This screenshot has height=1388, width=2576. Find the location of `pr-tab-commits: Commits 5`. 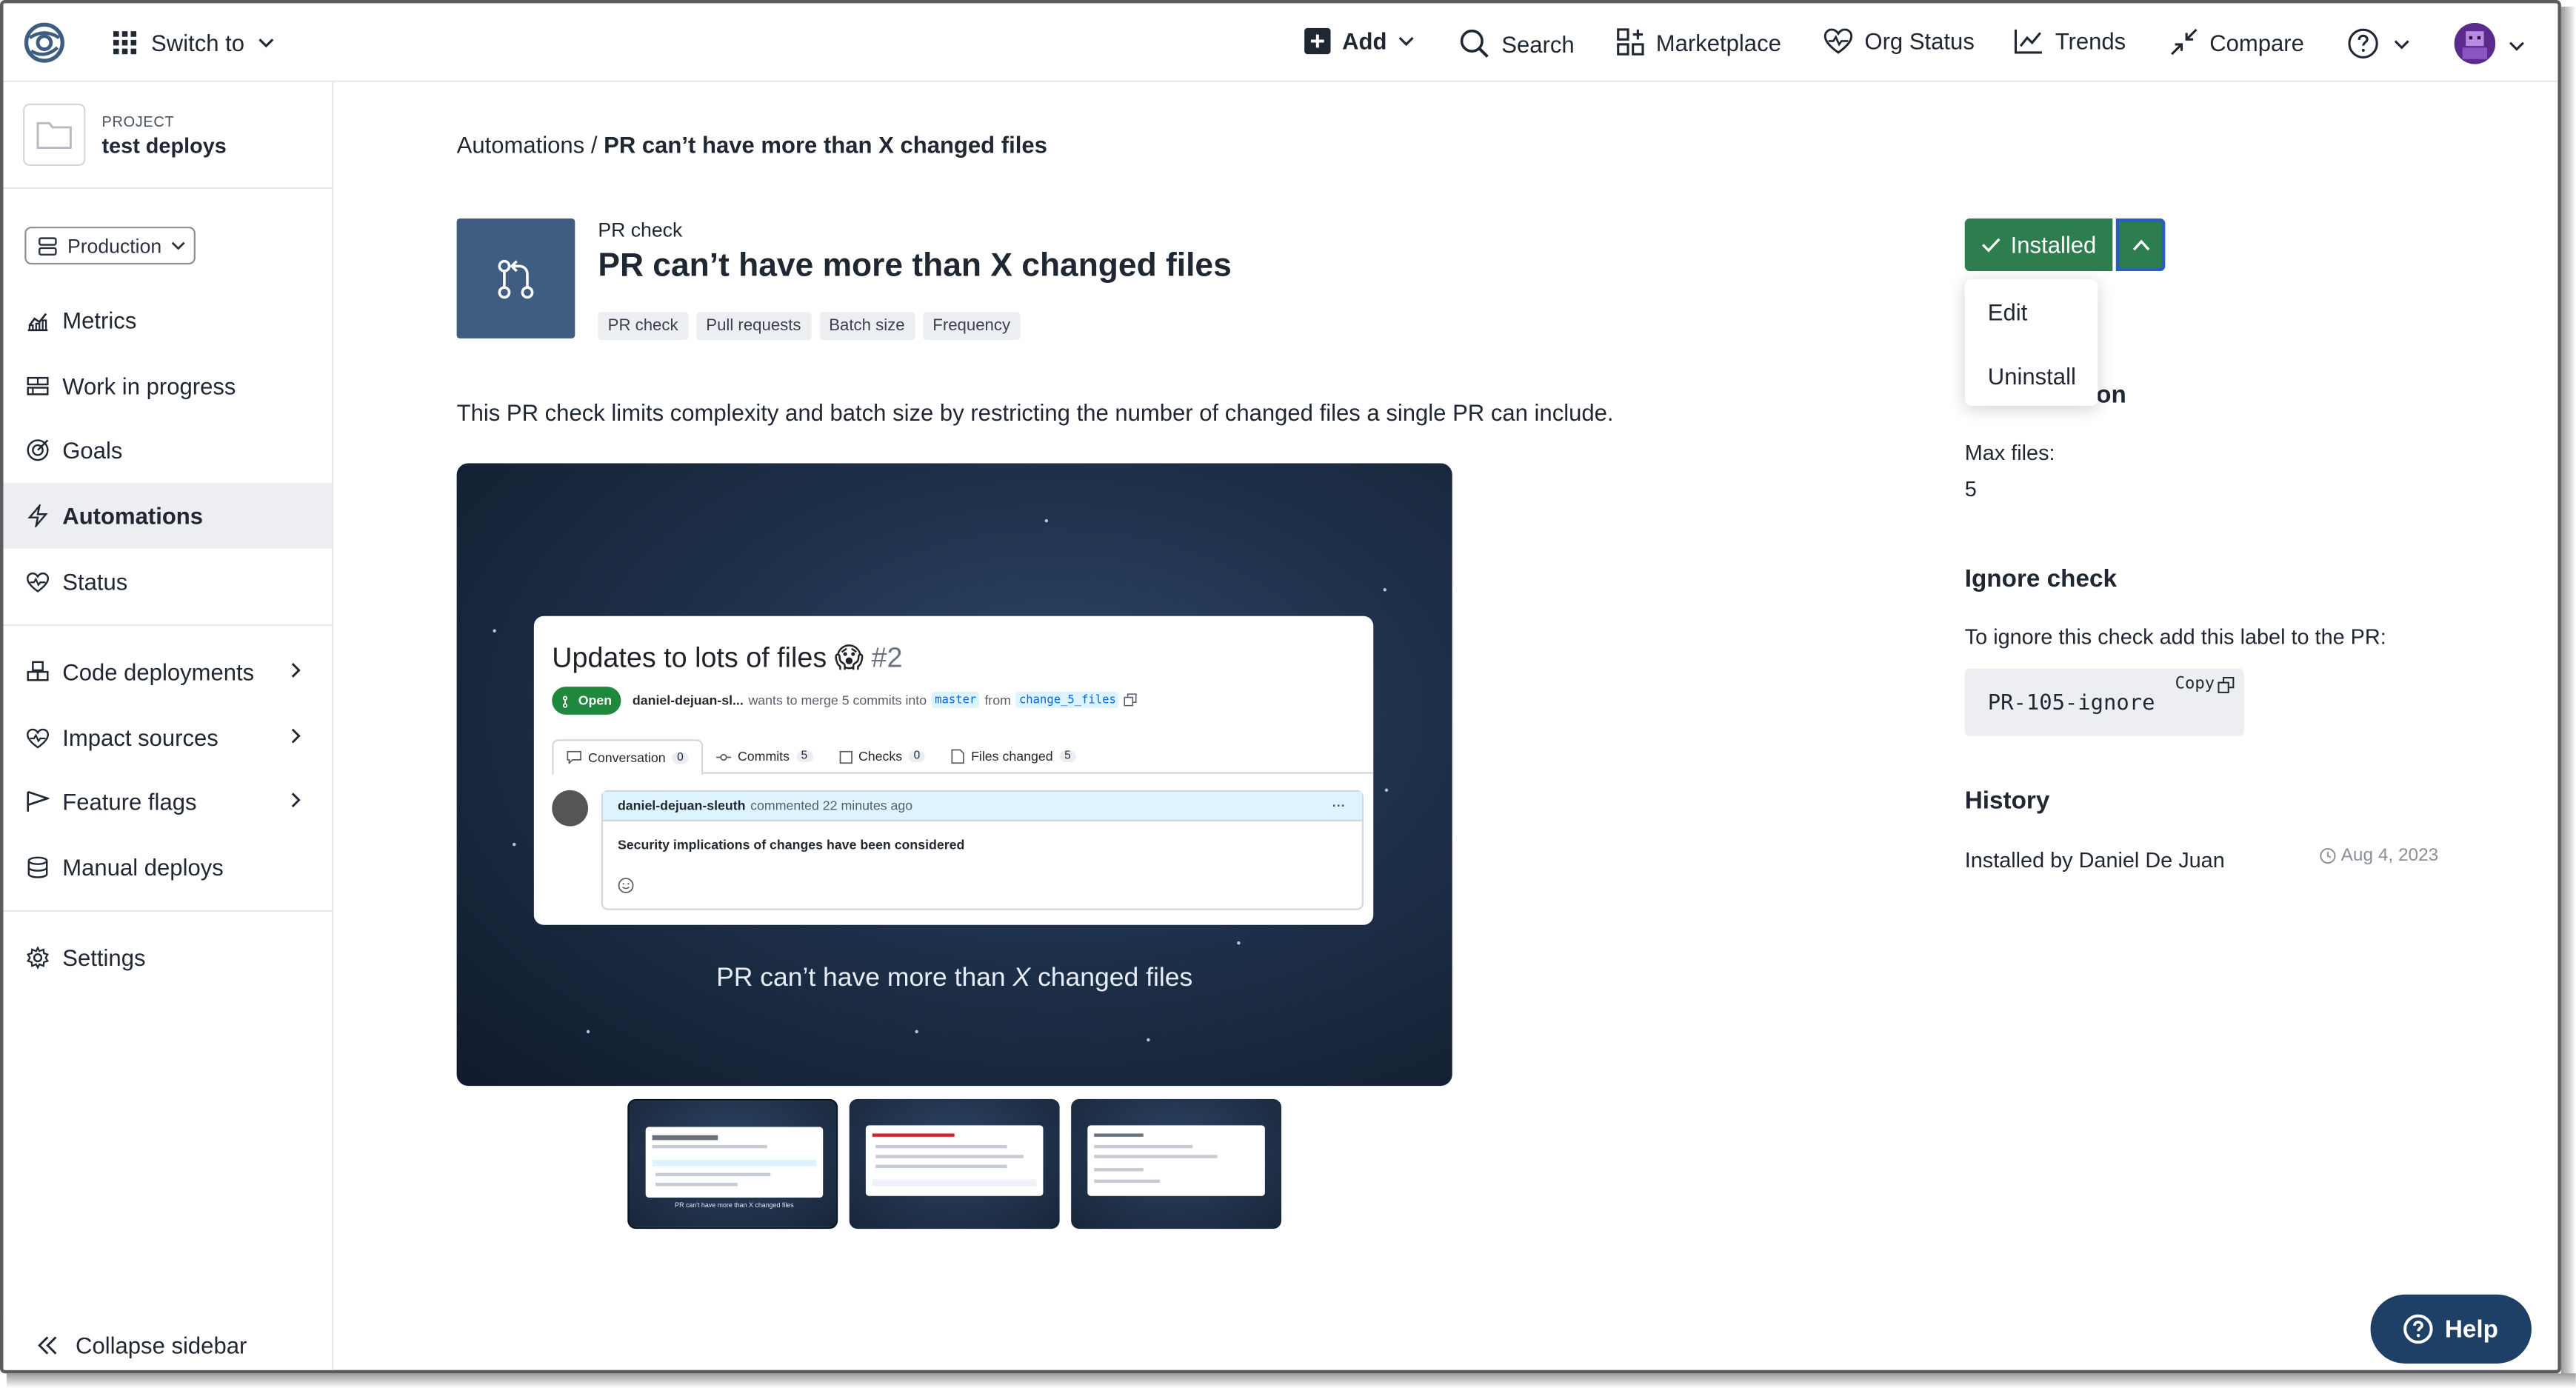

pr-tab-commits: Commits 5 is located at coordinates (764, 756).